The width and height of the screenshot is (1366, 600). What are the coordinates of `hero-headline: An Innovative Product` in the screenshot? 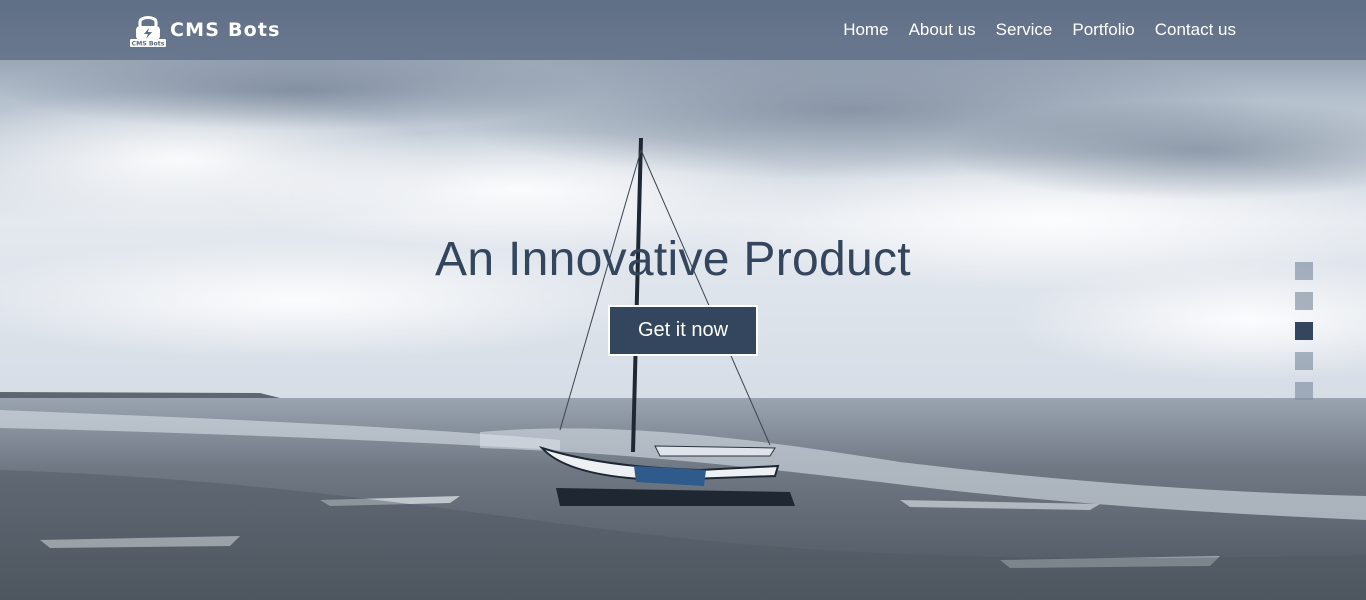 It's located at (673, 259).